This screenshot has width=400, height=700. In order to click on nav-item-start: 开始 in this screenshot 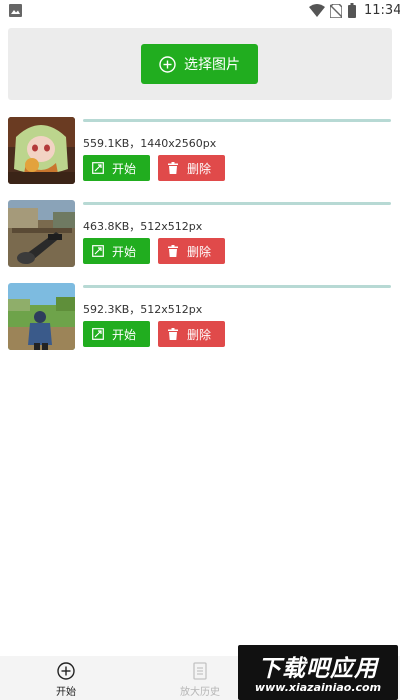, I will do `click(66, 678)`.